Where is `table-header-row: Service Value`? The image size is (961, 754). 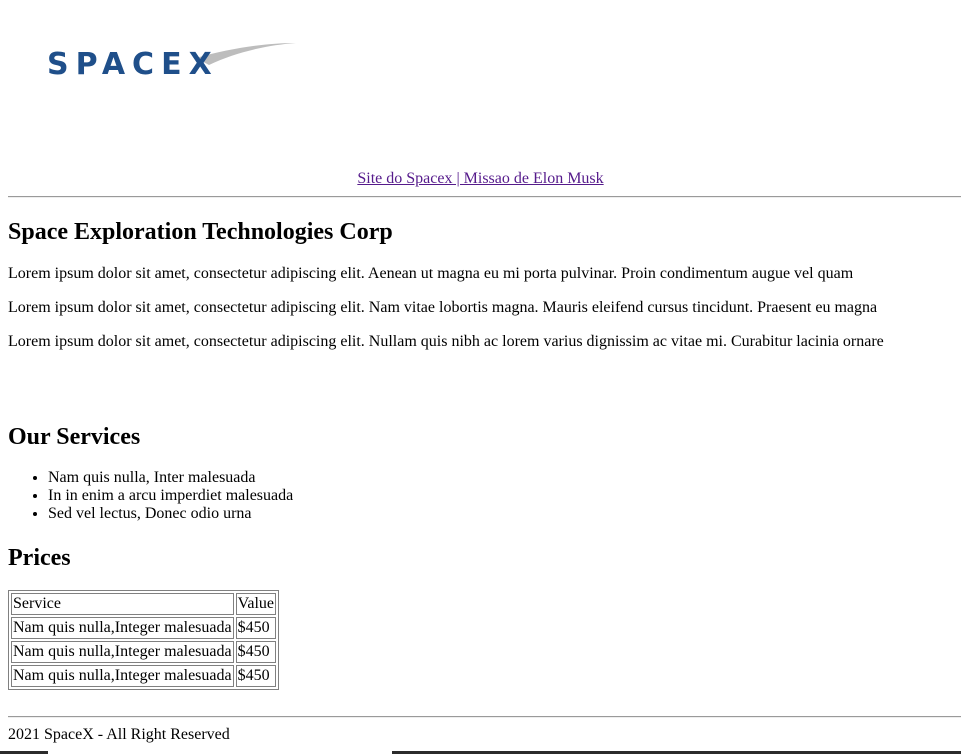
table-header-row: Service Value is located at coordinates (144, 604).